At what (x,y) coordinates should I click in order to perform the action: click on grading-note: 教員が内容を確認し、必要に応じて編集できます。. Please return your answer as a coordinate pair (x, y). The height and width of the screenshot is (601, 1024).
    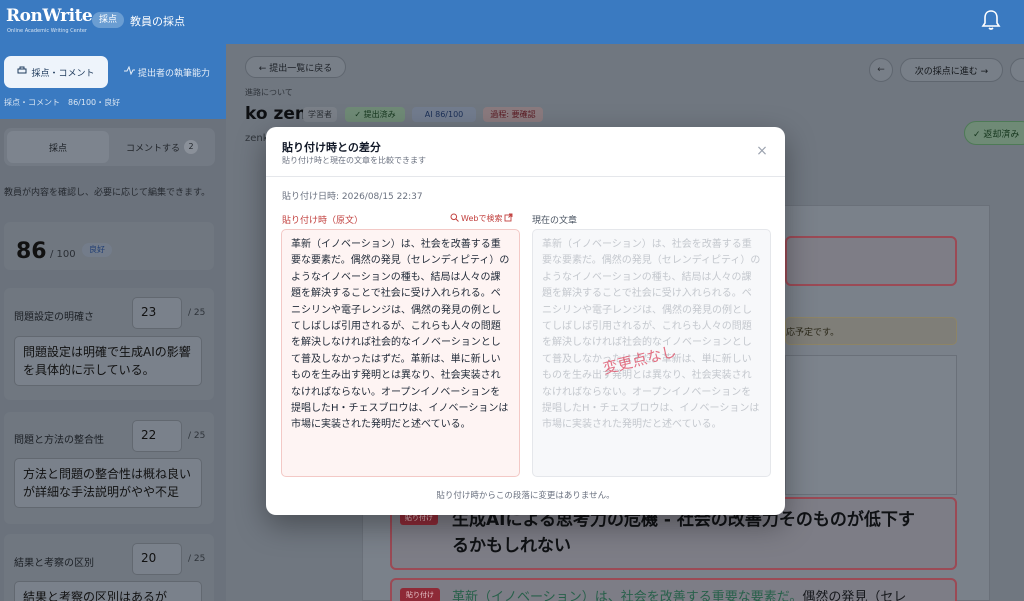
    Looking at the image, I should click on (107, 193).